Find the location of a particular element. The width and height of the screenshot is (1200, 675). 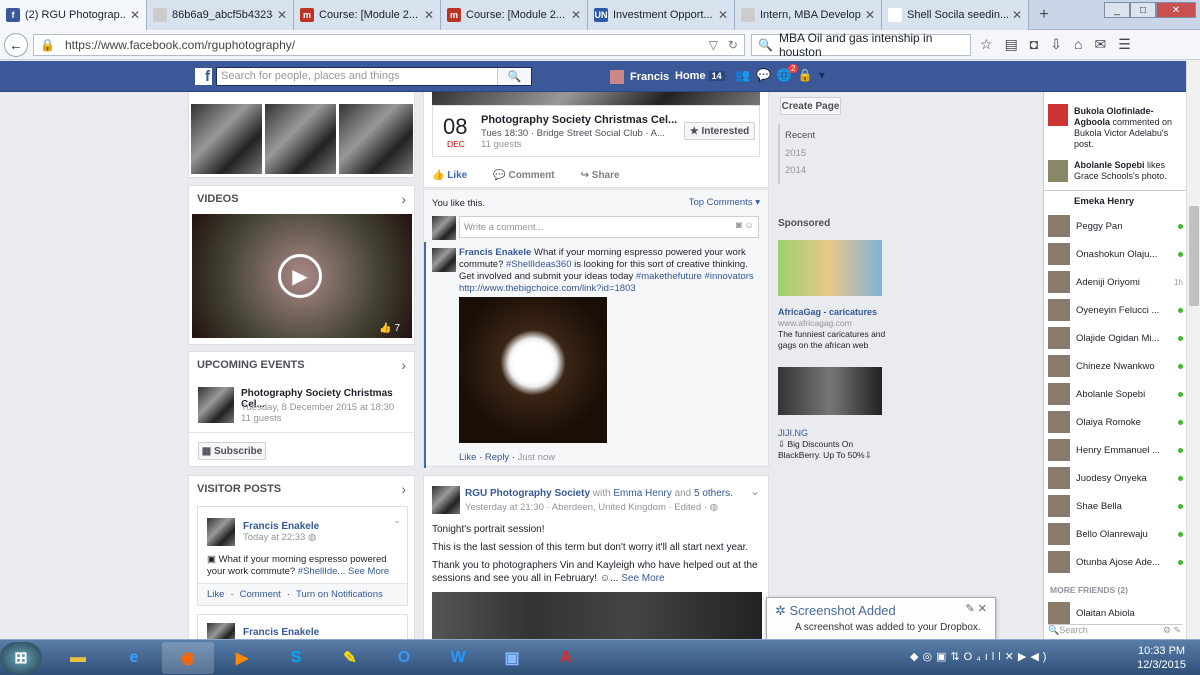

facebook-search-input: Search for people, places and things 🔍 is located at coordinates (374, 76).